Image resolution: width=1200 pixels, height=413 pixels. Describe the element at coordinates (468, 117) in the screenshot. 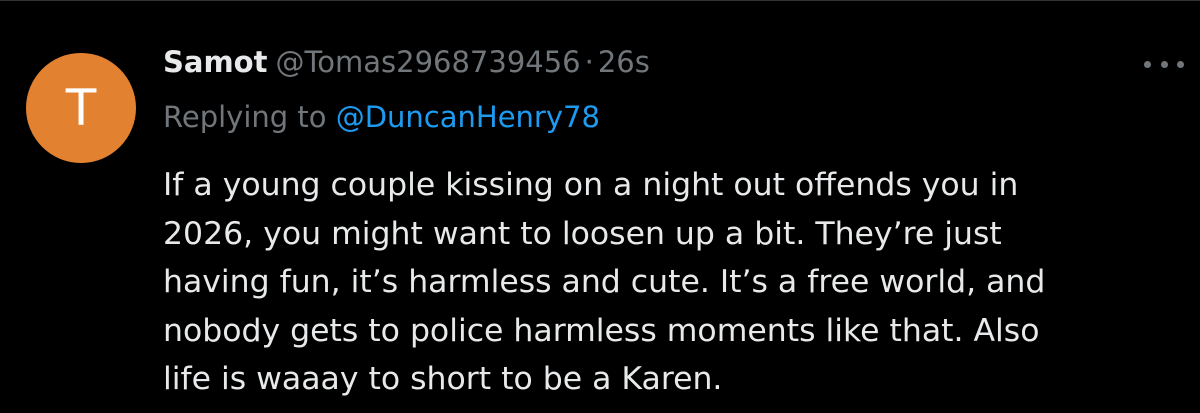

I see `reply-mention-link: @DuncanHenry78` at that location.